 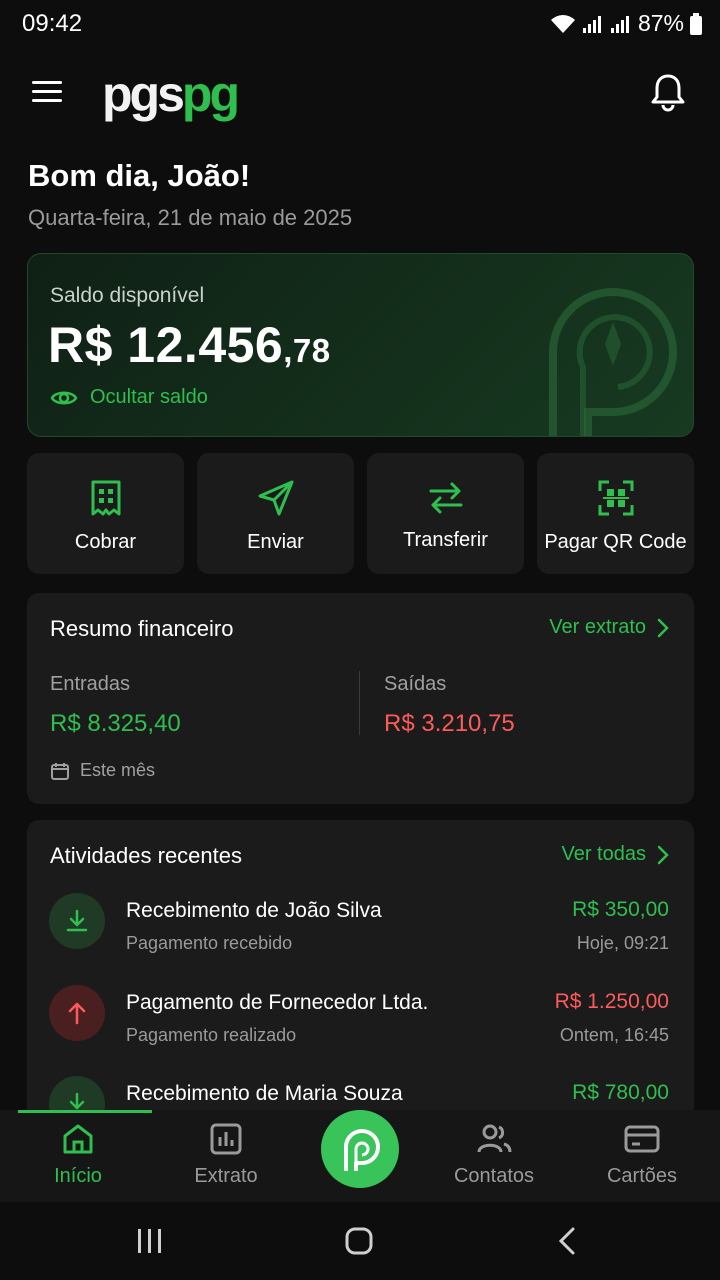 I want to click on view-all-link: Ver todas, so click(x=615, y=854).